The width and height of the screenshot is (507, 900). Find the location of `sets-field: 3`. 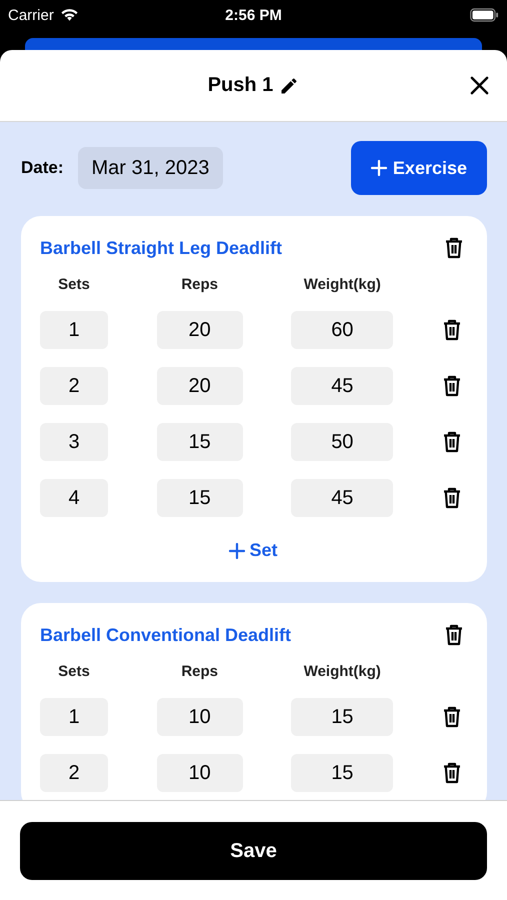

sets-field: 3 is located at coordinates (74, 442).